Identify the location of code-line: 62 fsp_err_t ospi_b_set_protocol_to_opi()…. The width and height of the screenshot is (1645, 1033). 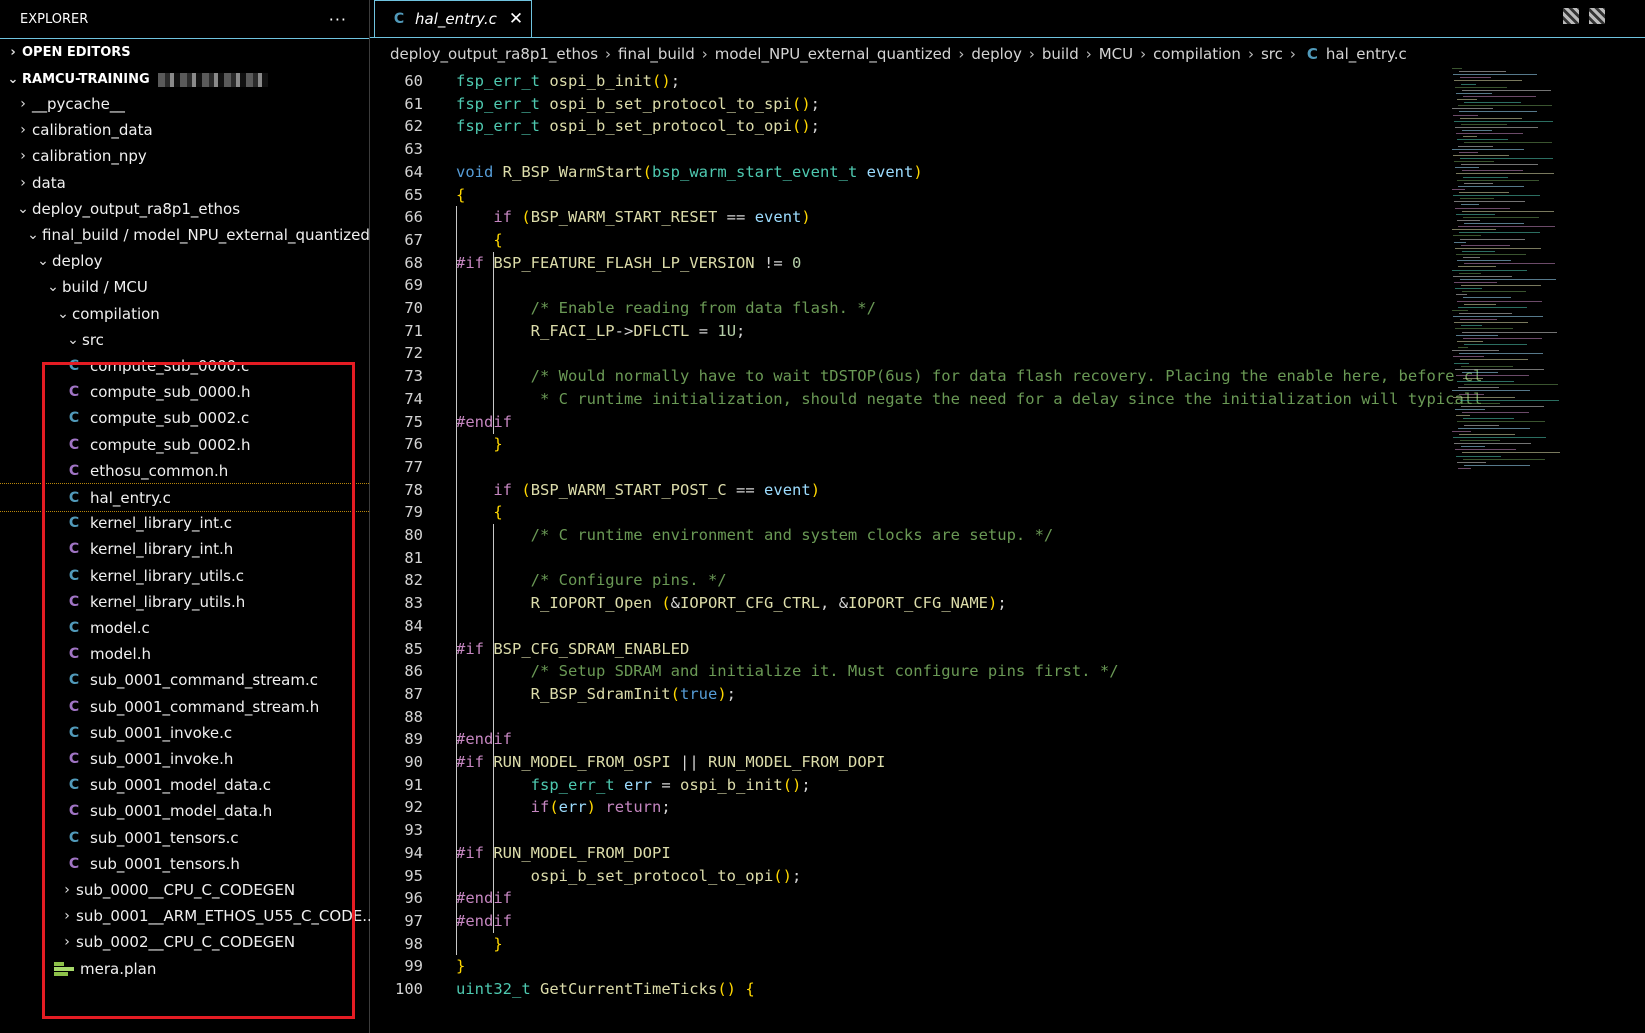
(945, 126).